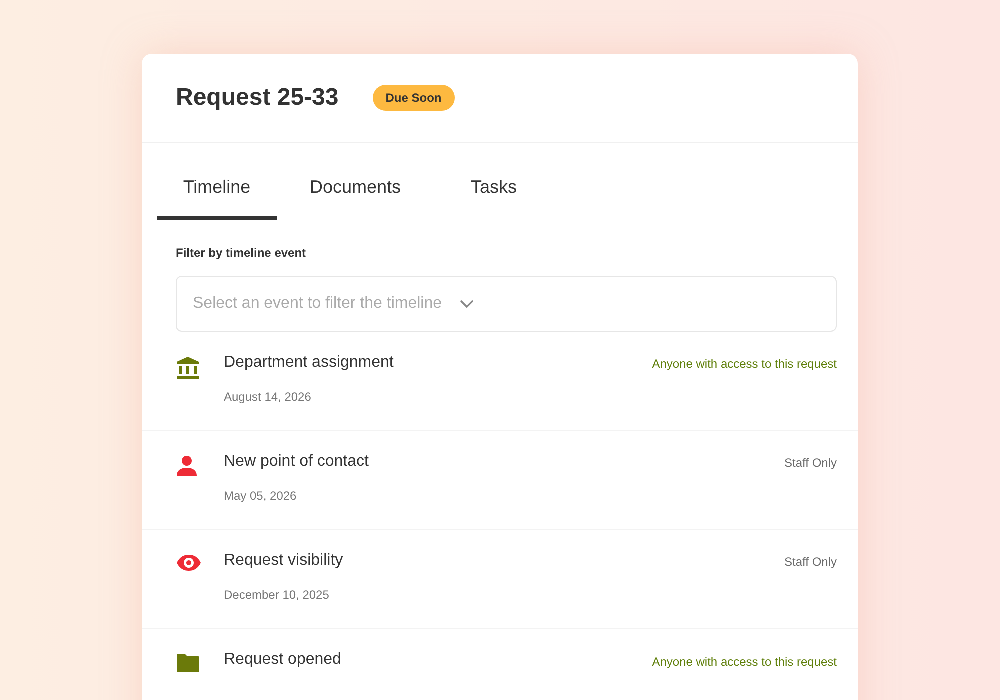  What do you see at coordinates (261, 496) in the screenshot?
I see `event-date: May 05, 2026` at bounding box center [261, 496].